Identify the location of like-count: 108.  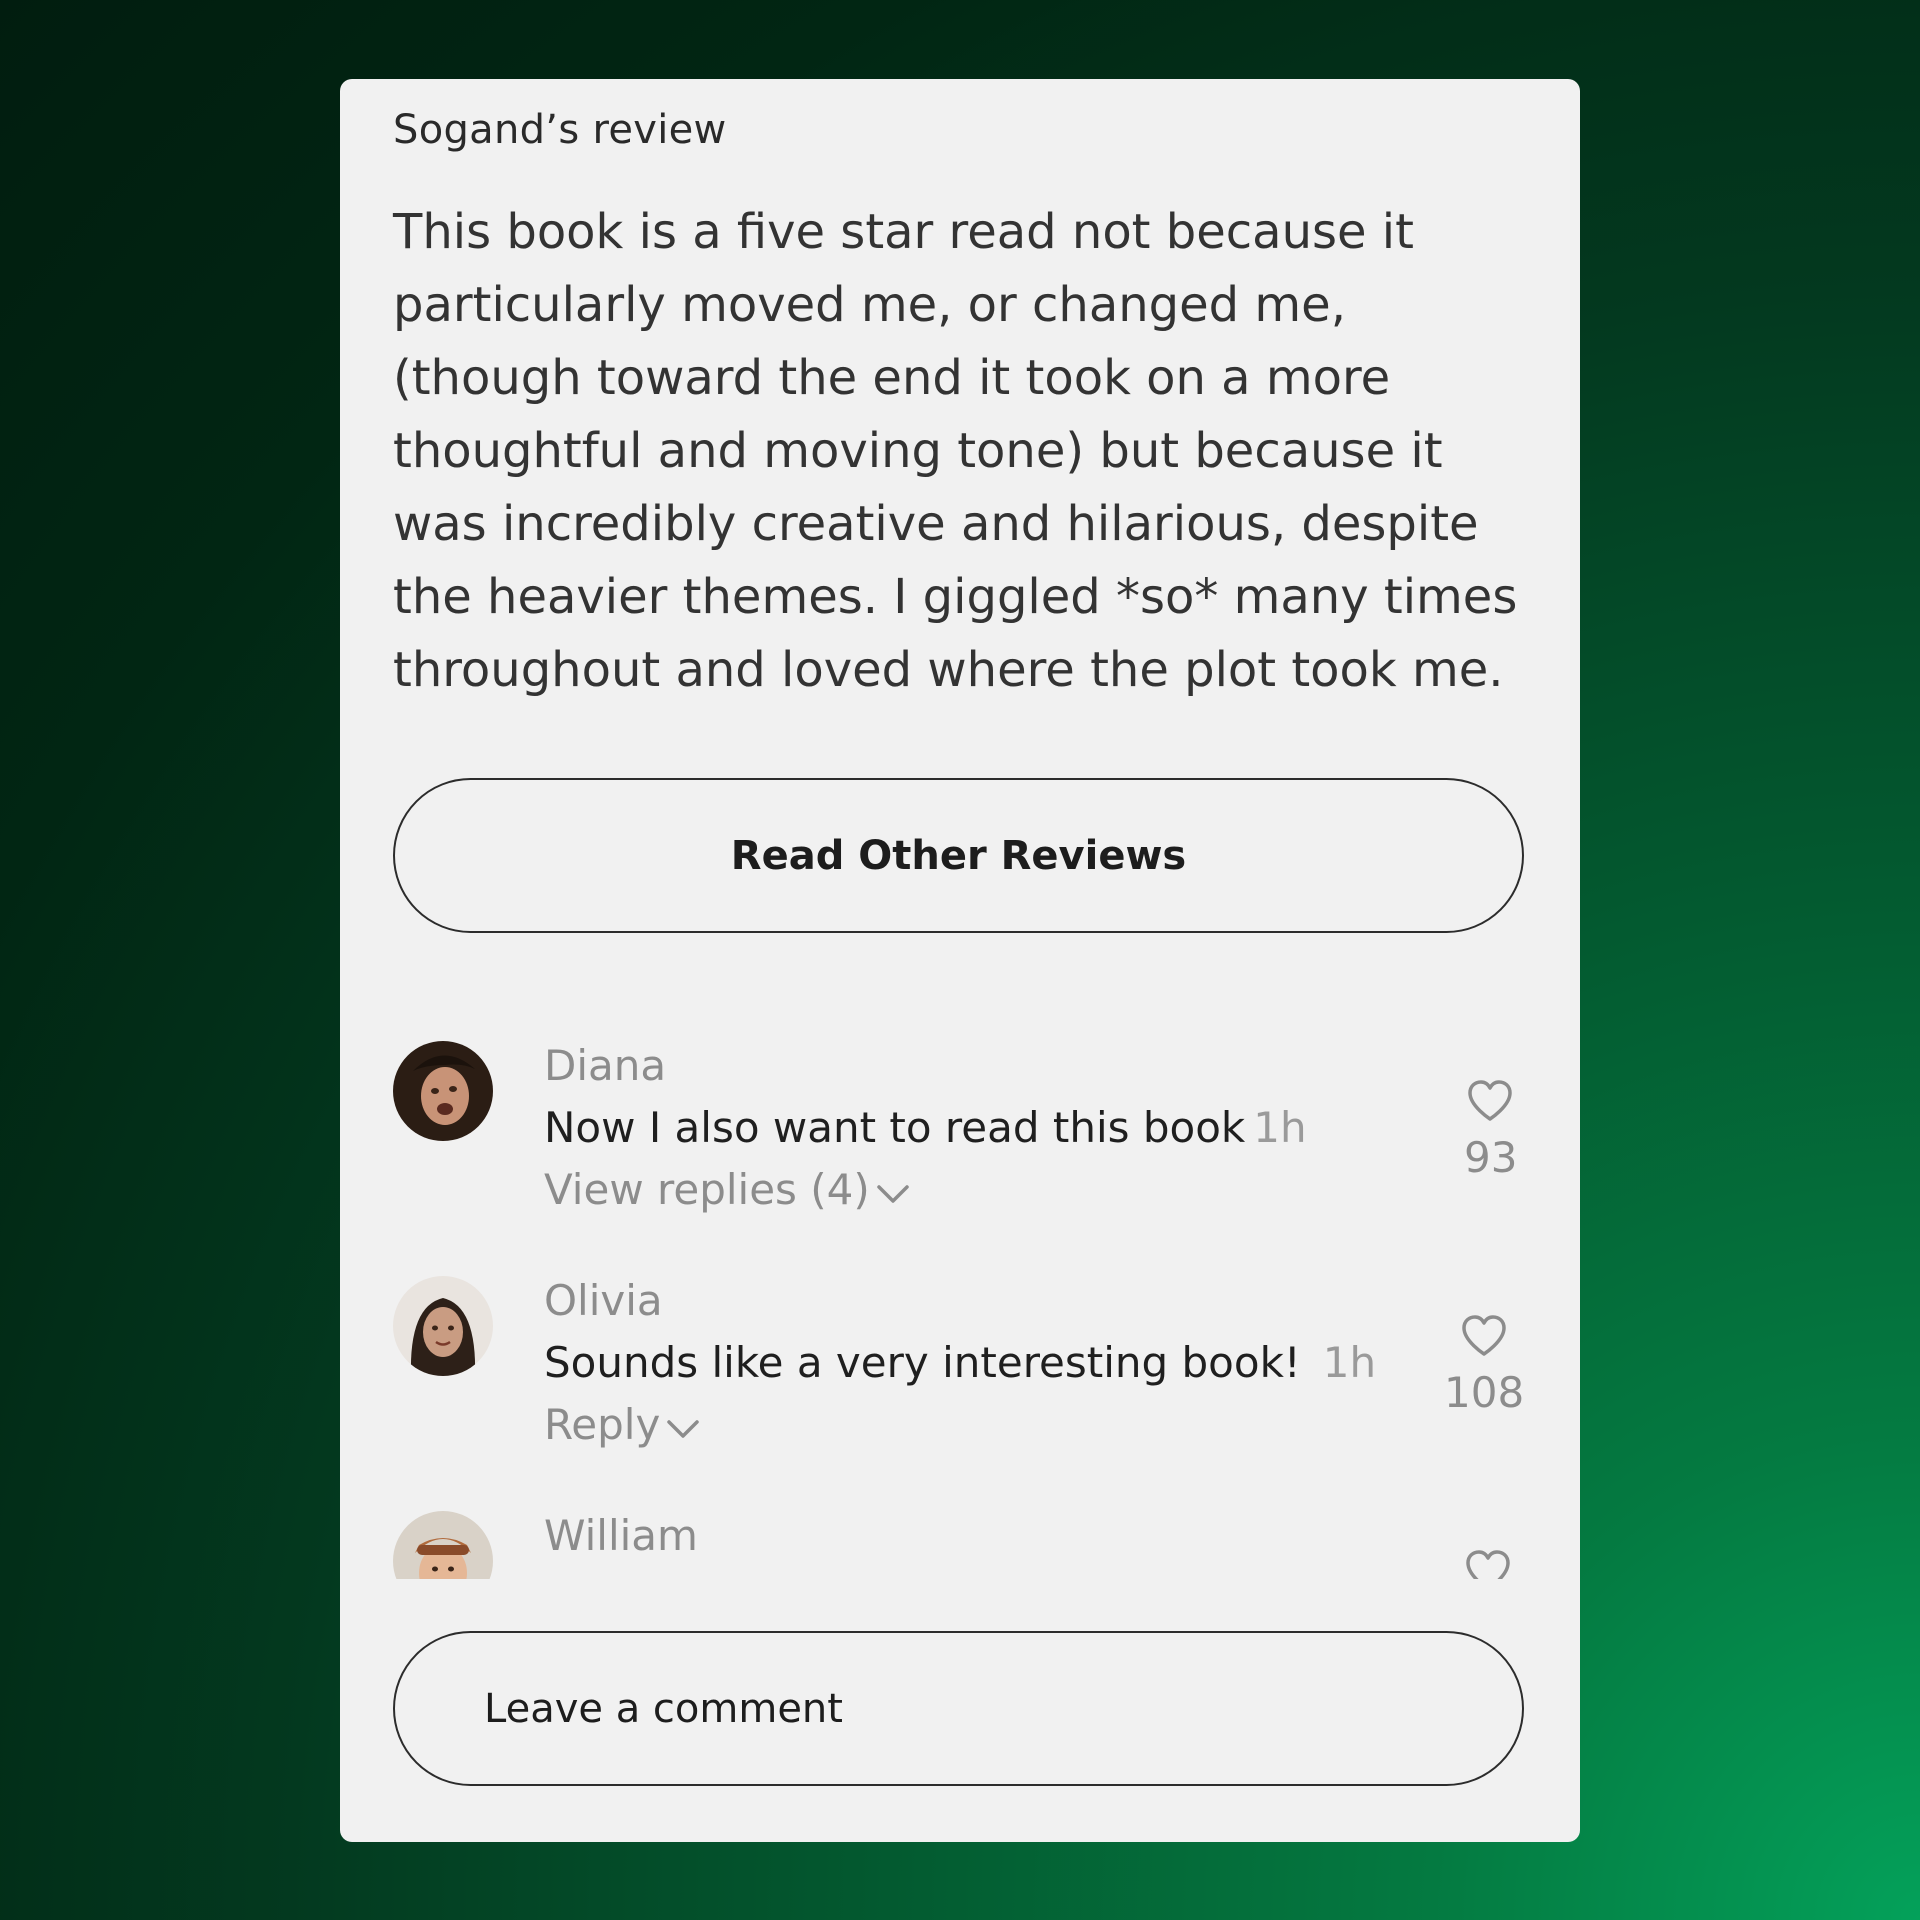
(1484, 1392).